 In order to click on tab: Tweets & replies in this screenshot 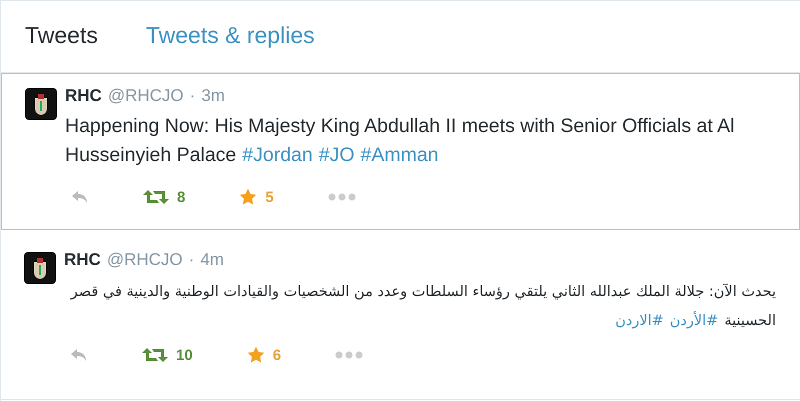, I will do `click(230, 46)`.